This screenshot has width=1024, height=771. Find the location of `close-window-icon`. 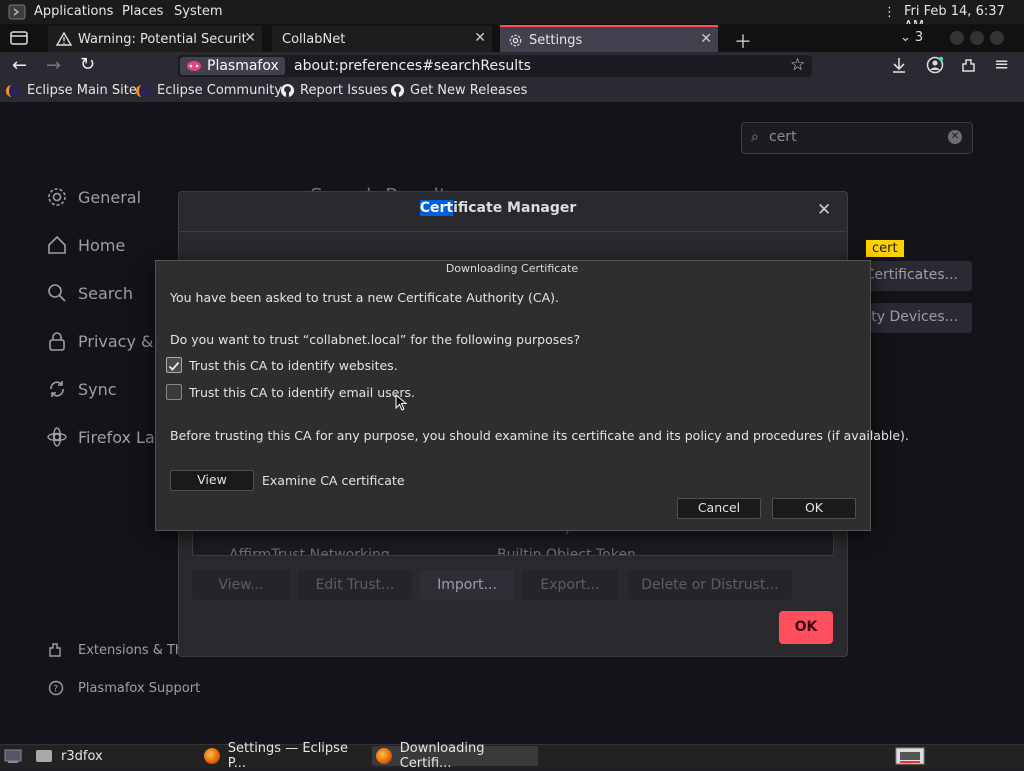

close-window-icon is located at coordinates (997, 38).